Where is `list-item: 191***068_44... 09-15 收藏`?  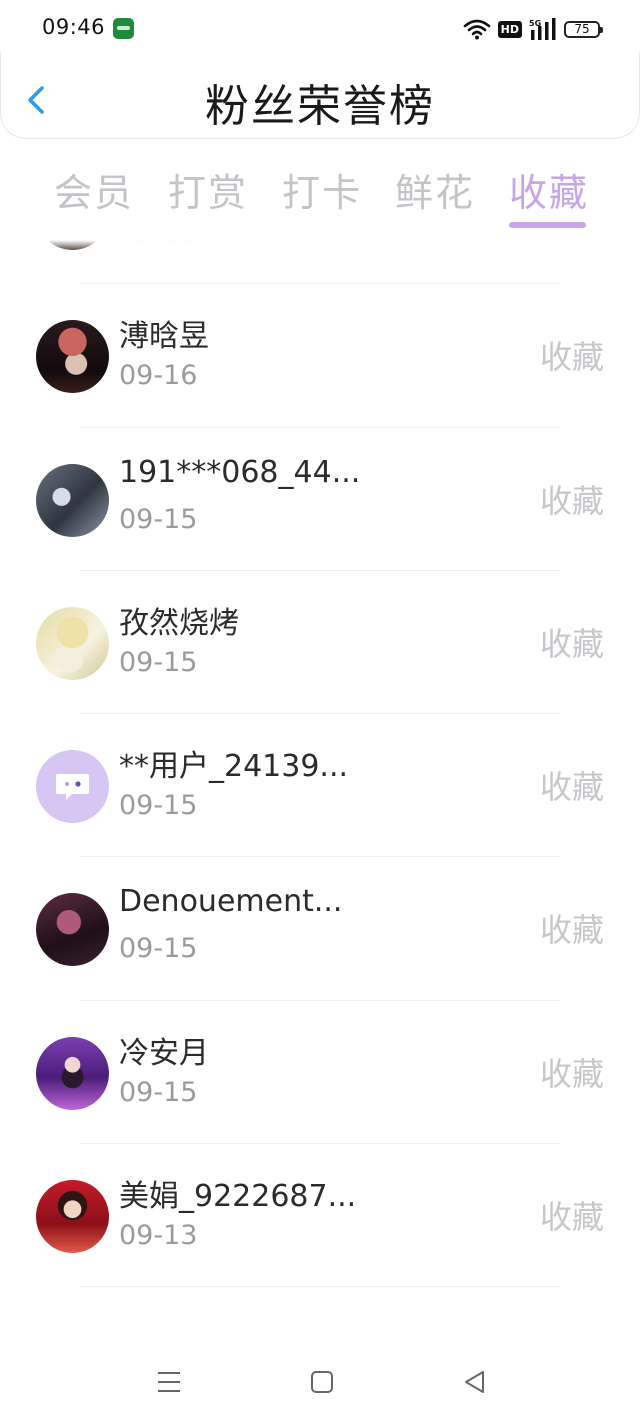
list-item: 191***068_44... 09-15 收藏 is located at coordinates (320, 499).